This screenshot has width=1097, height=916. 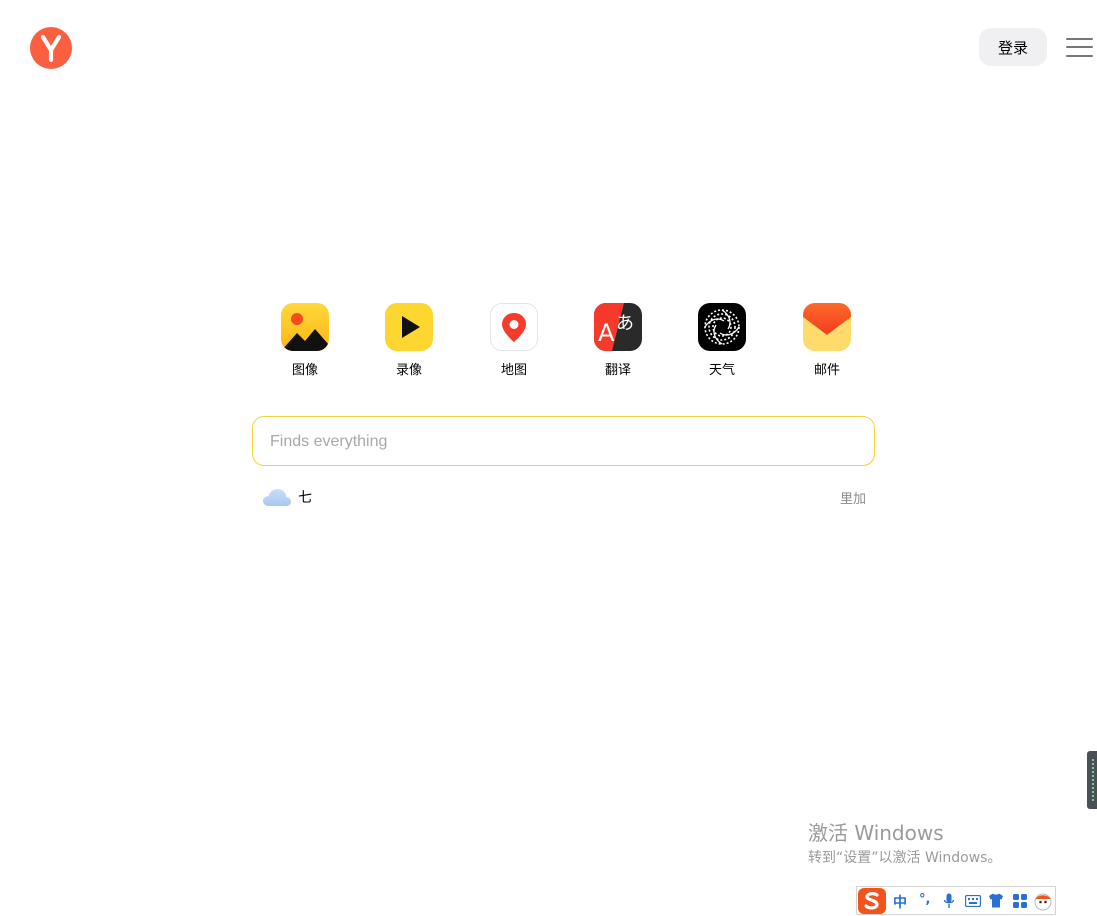 What do you see at coordinates (924, 899) in the screenshot?
I see `ime-punctuation-toggle: °,` at bounding box center [924, 899].